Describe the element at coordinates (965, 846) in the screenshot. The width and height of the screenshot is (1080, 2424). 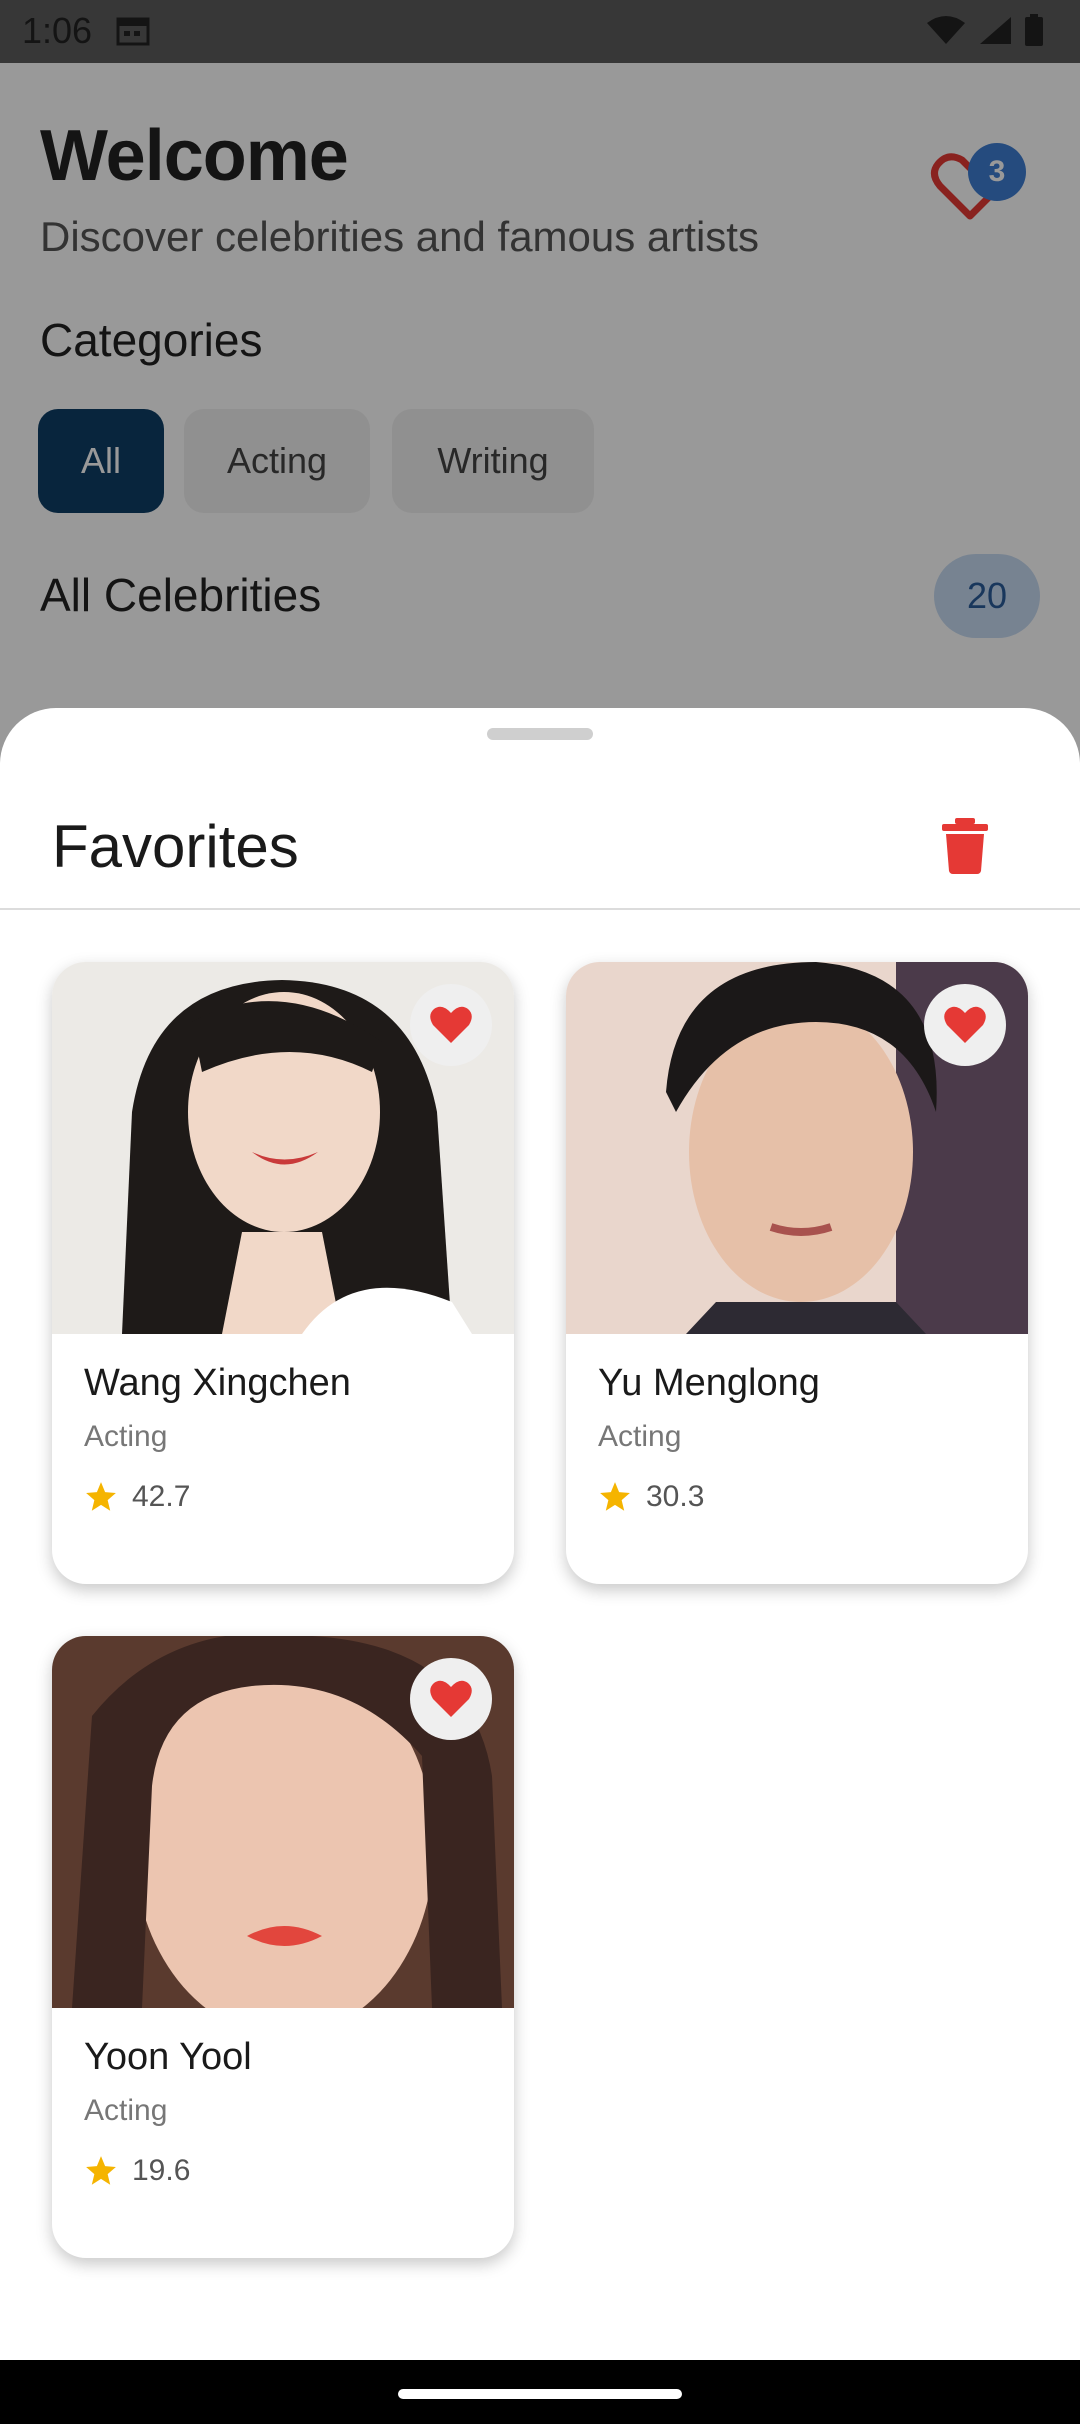
I see `trash-icon` at that location.